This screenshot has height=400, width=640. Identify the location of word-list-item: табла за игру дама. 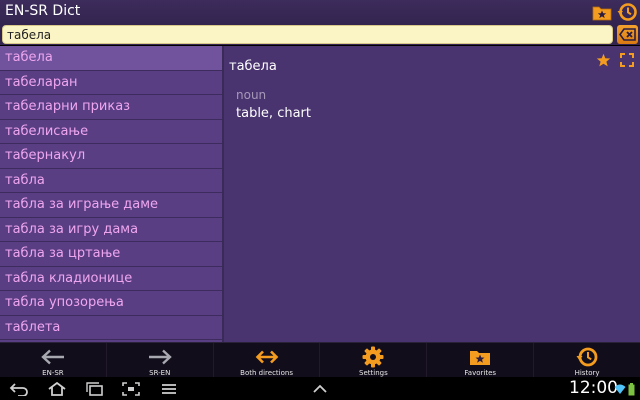
(111, 230).